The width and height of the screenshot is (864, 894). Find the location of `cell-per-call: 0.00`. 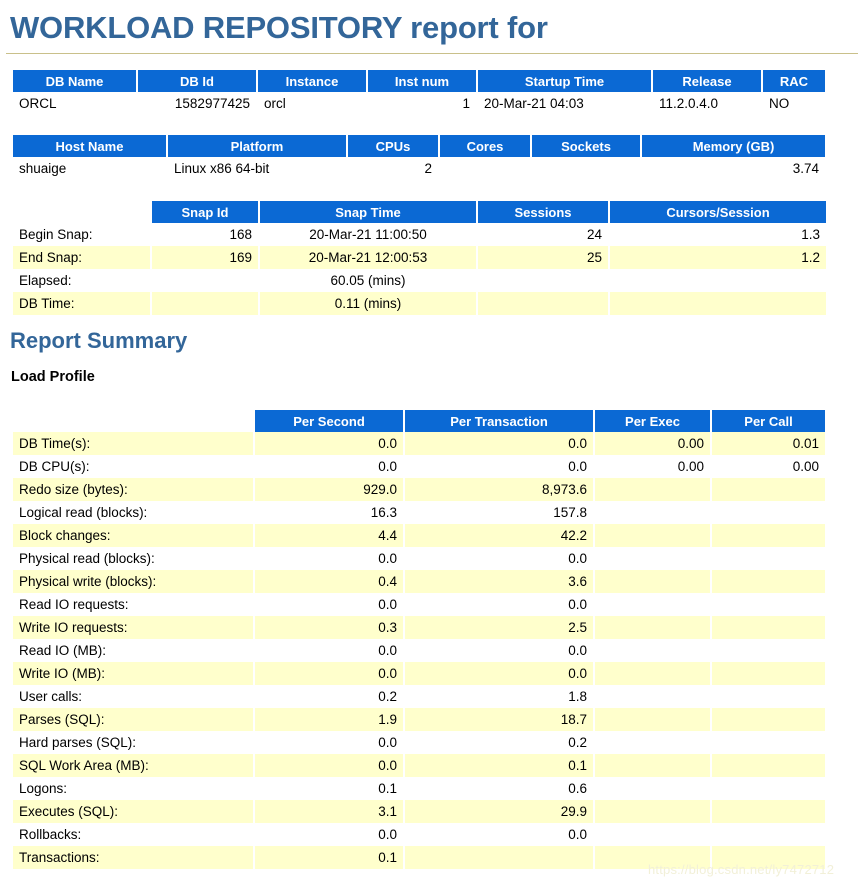

cell-per-call: 0.00 is located at coordinates (768, 467).